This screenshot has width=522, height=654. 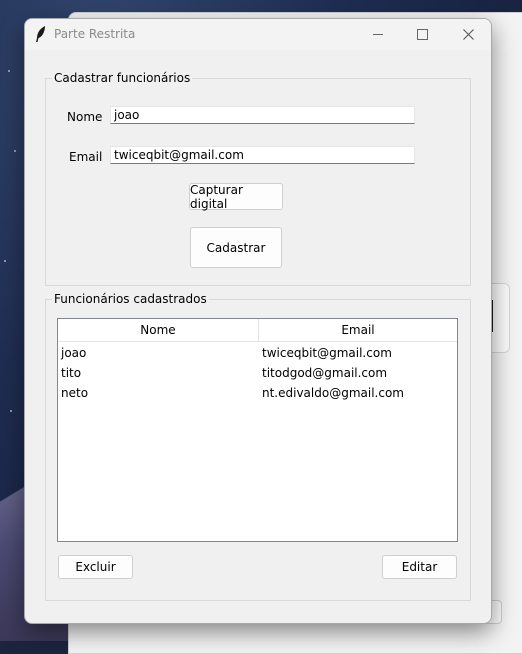 I want to click on cell-name: joao, so click(x=74, y=353).